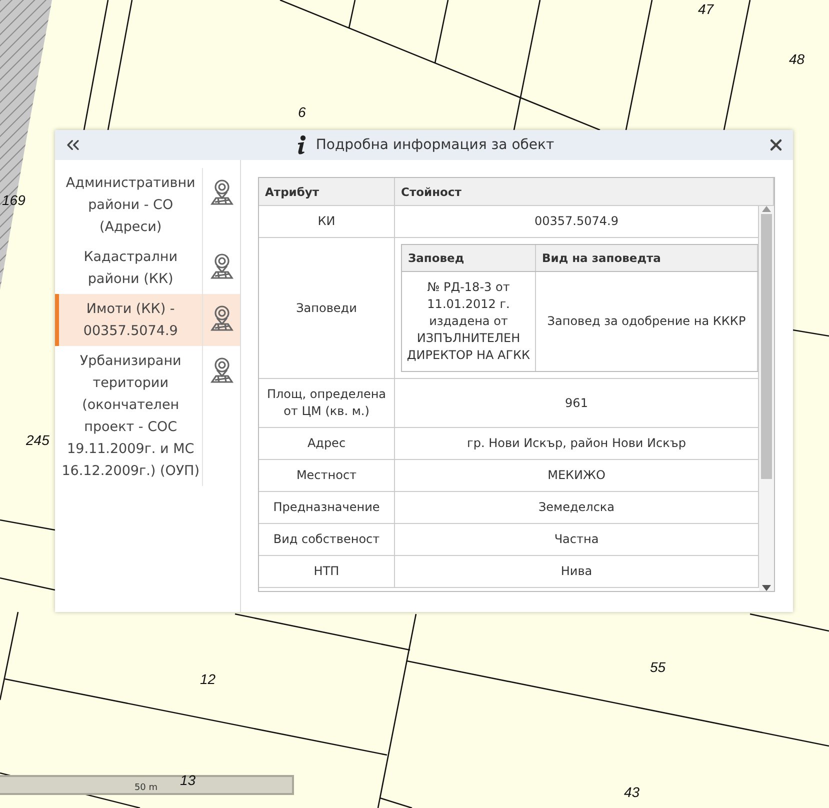 This screenshot has height=808, width=829. I want to click on column-header: Стойност, so click(584, 191).